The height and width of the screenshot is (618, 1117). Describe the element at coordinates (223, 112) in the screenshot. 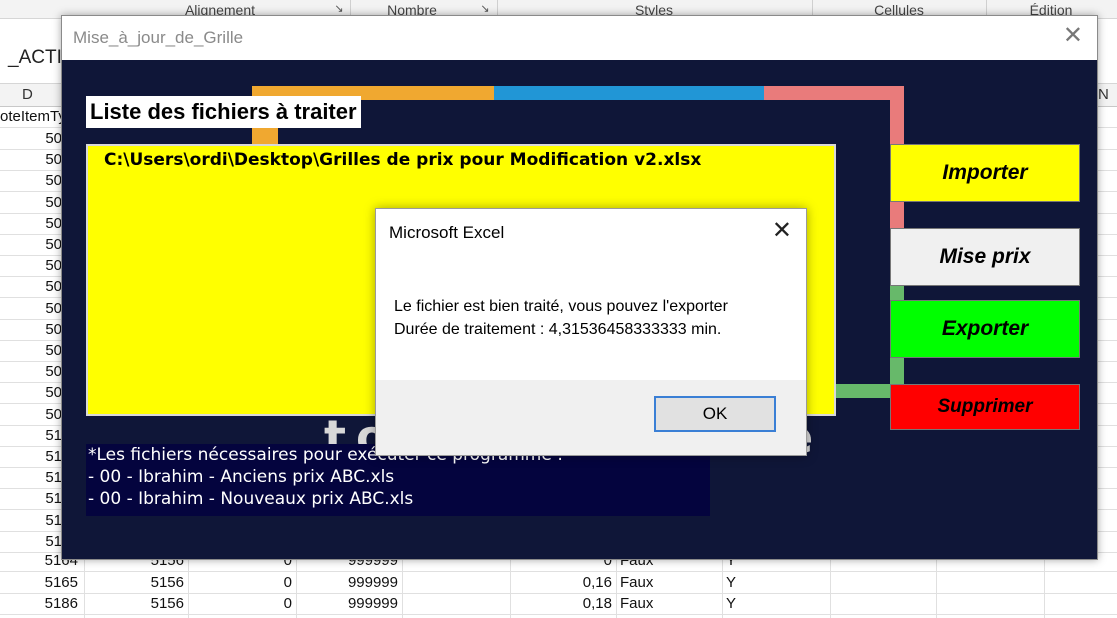

I see `list-label: Liste des fichiers à traiter` at that location.